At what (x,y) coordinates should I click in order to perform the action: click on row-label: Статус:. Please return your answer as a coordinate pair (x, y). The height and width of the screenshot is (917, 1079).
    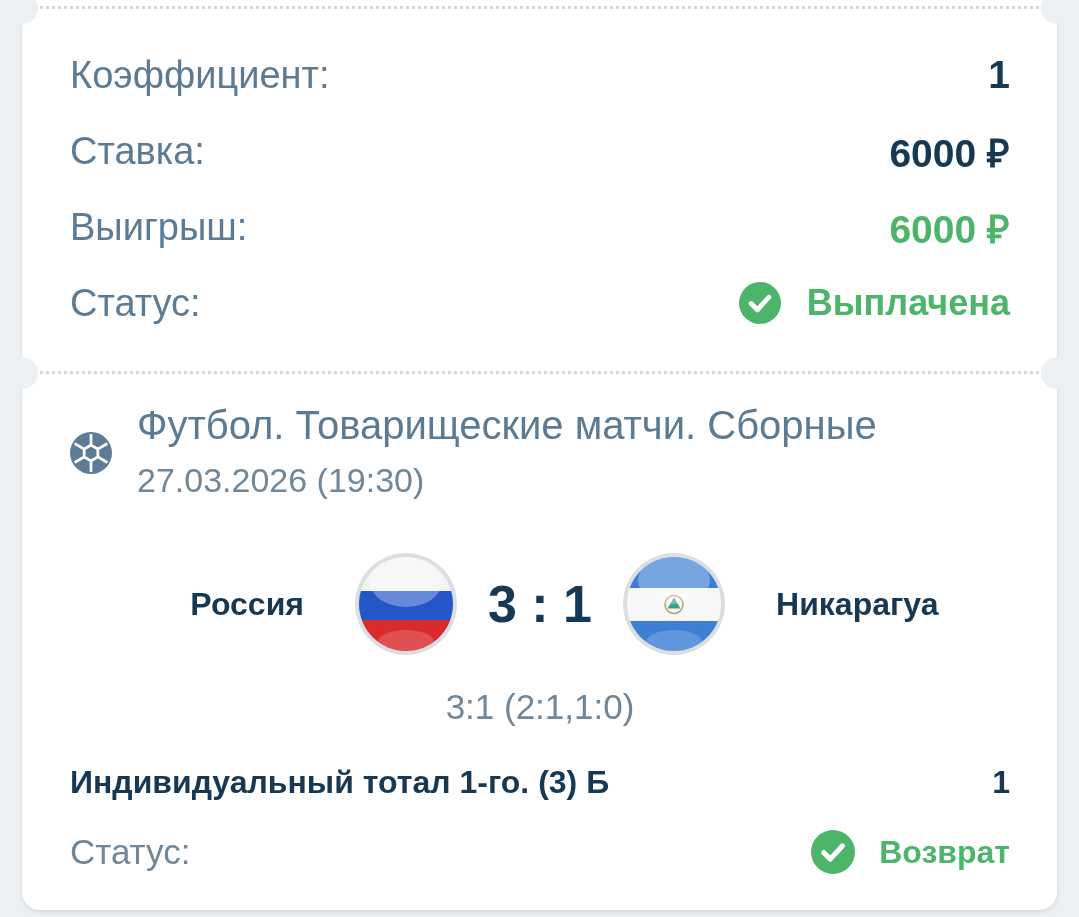
    Looking at the image, I should click on (135, 303).